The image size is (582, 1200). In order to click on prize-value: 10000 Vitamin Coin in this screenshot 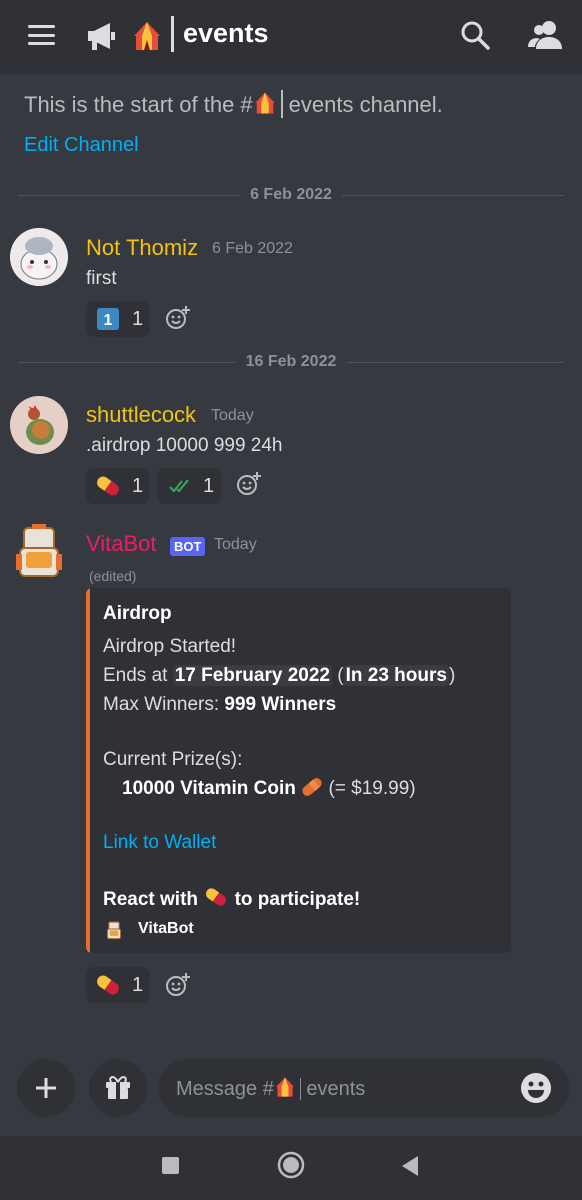, I will do `click(209, 788)`.